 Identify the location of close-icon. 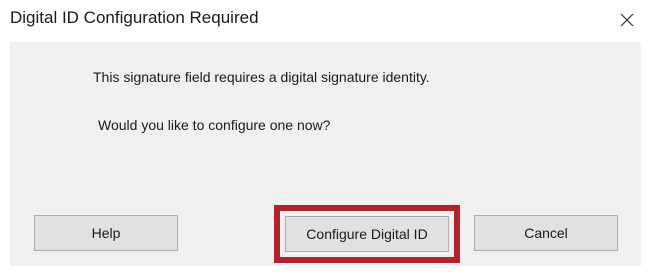
(627, 20).